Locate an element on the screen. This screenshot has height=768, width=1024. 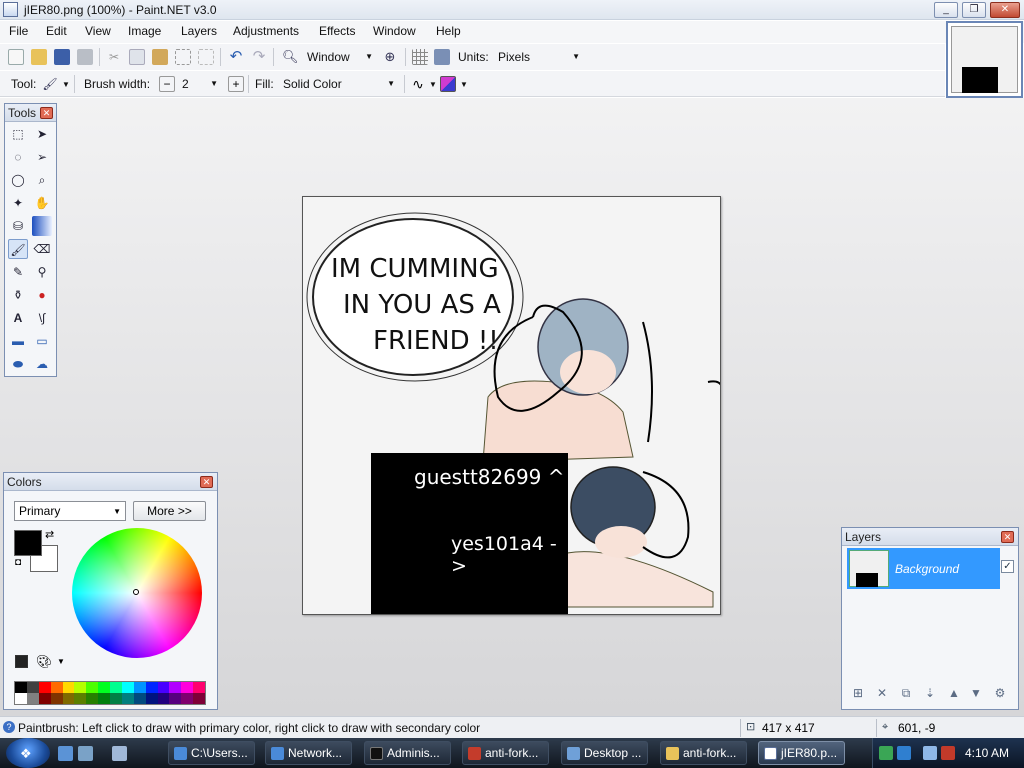
minimize-button: _ is located at coordinates (946, 10).